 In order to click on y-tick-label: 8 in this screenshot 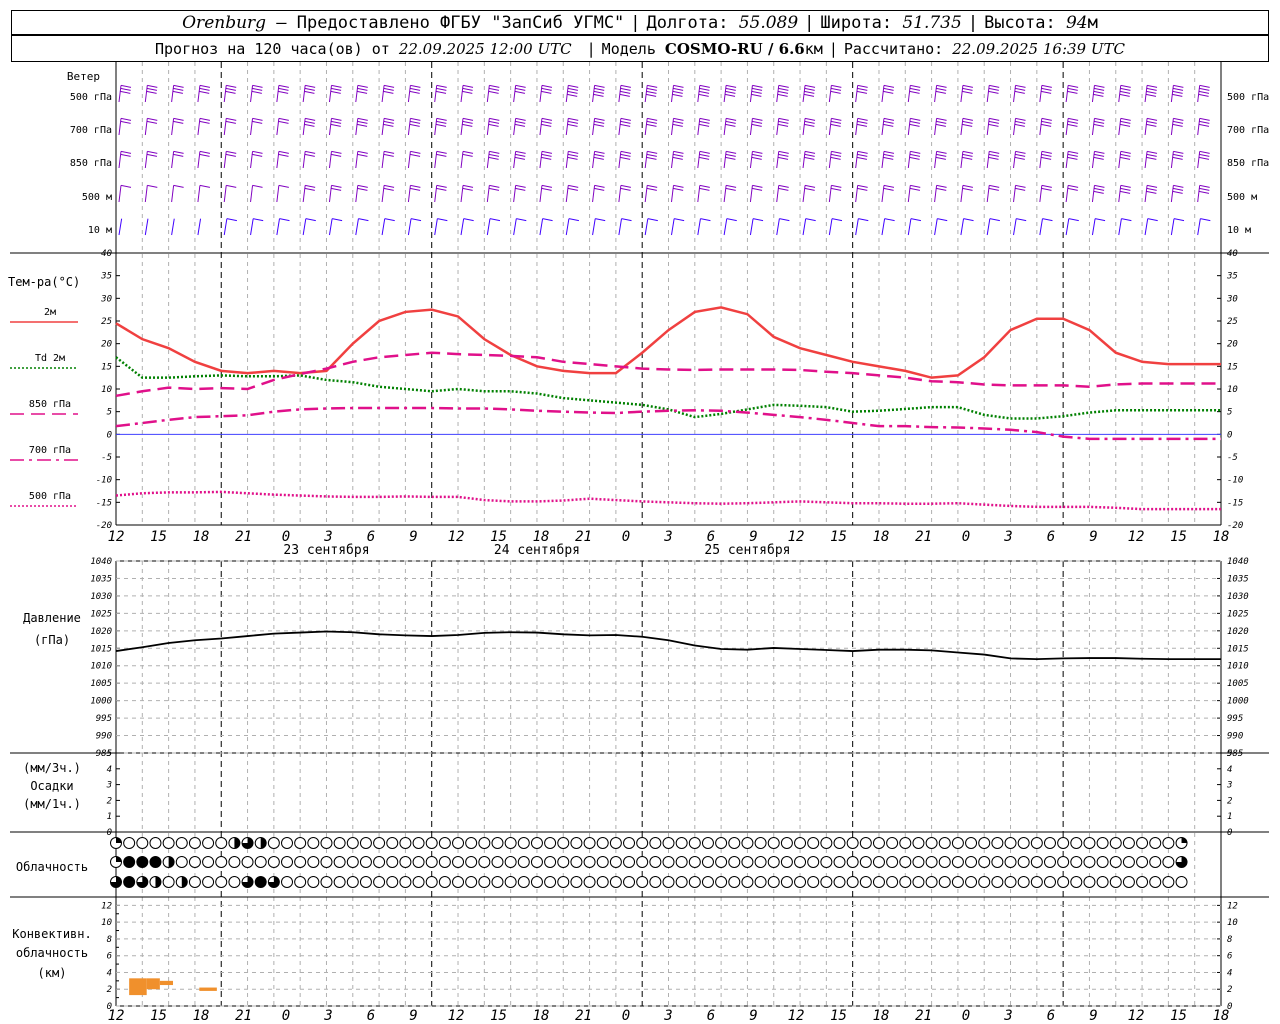, I will do `click(109, 940)`.